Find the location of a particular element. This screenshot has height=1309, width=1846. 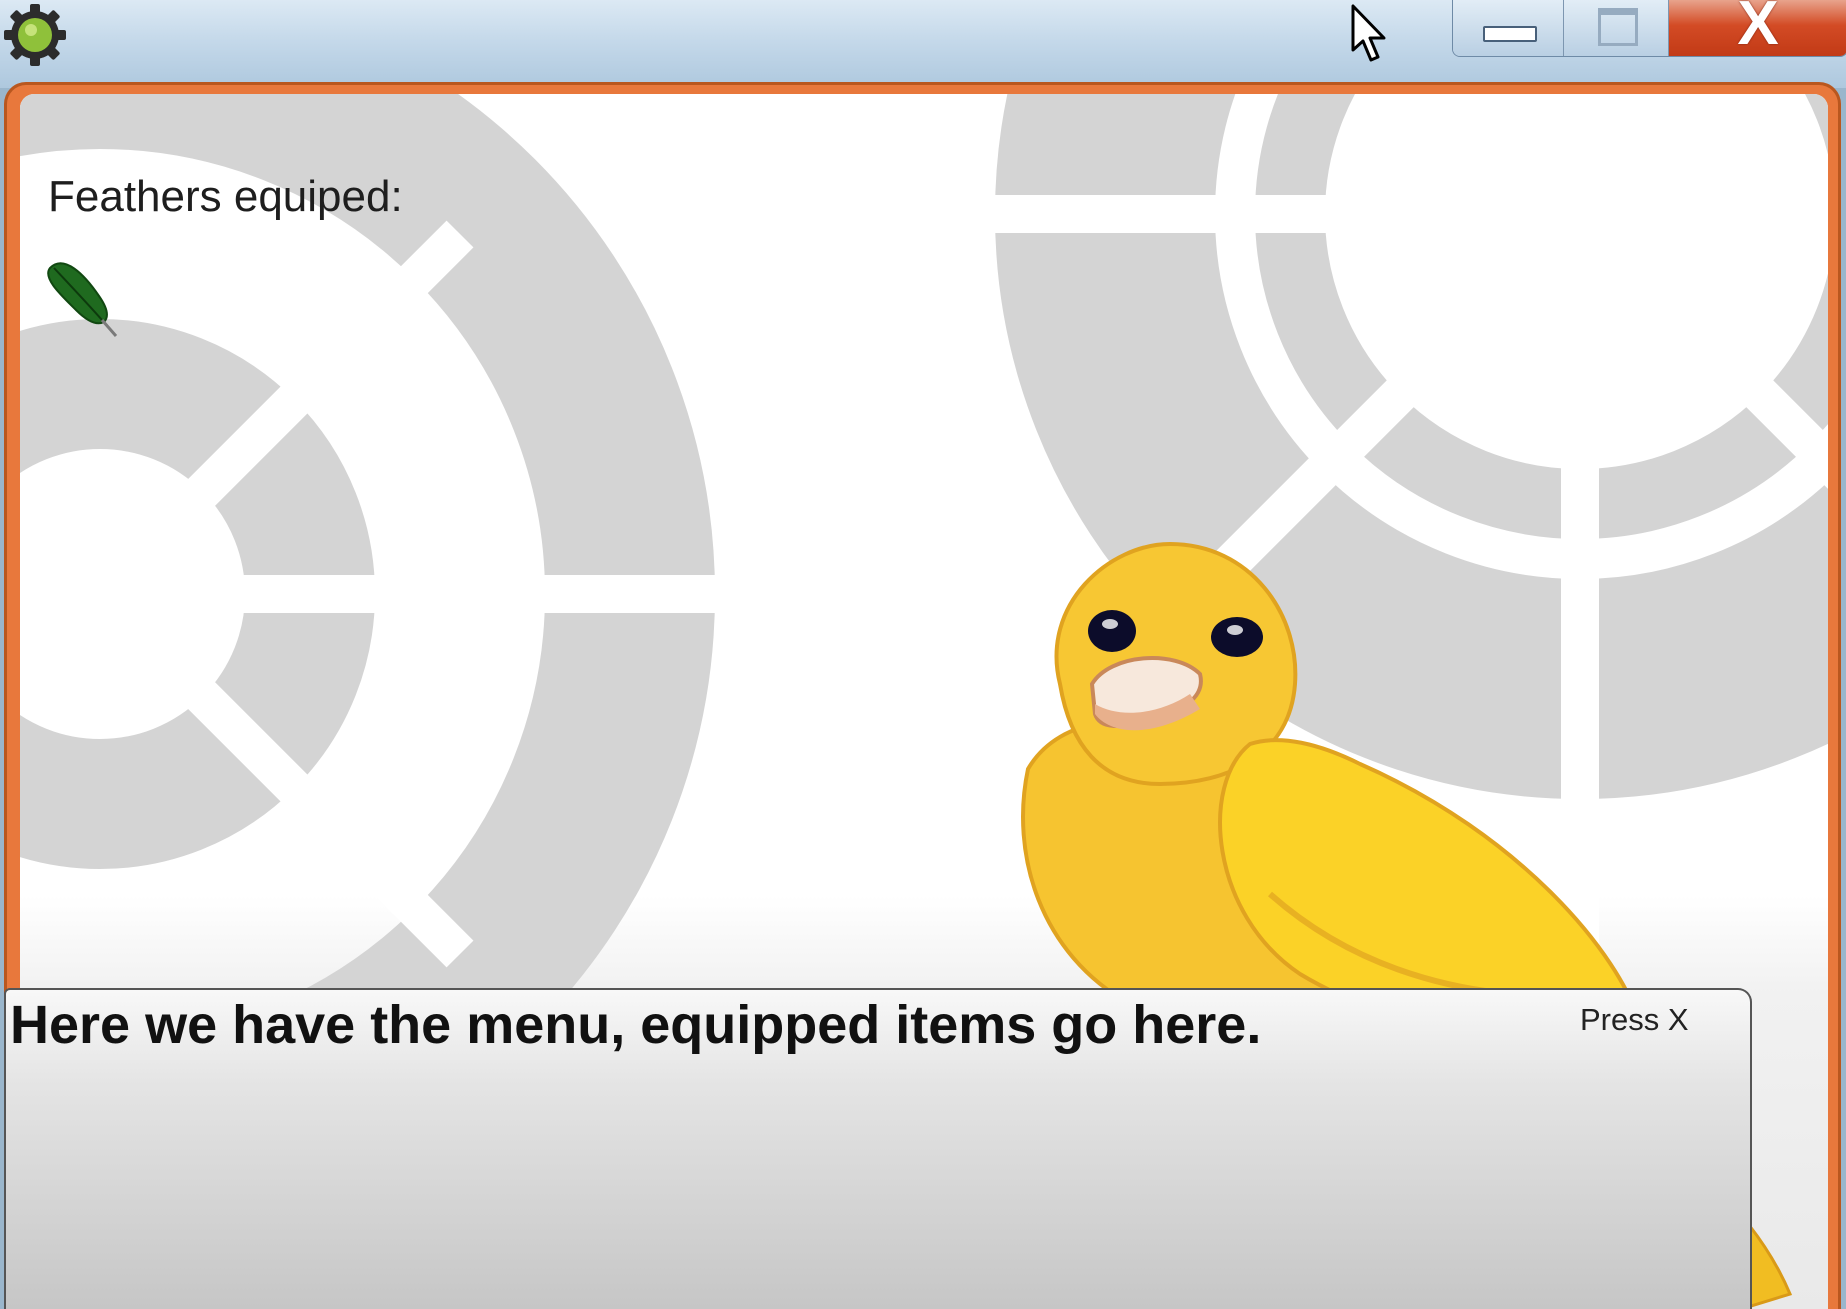

minimize-button is located at coordinates (1508, 28).